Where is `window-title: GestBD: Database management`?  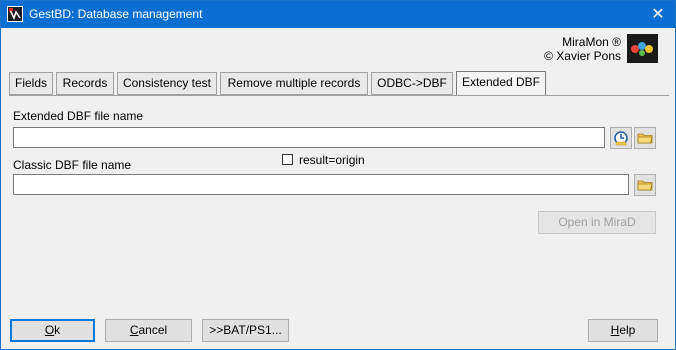
window-title: GestBD: Database management is located at coordinates (116, 14).